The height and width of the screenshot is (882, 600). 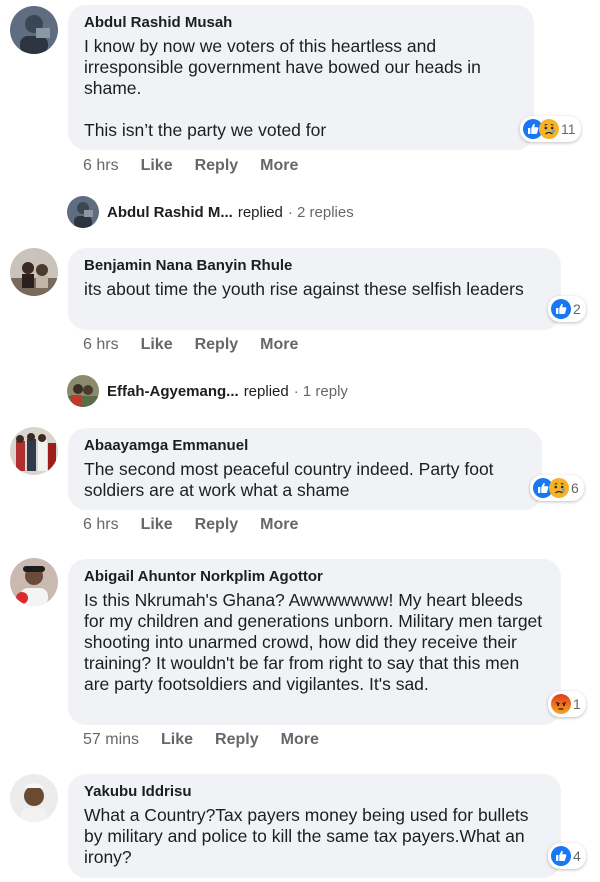 I want to click on comment-actions: 57 mins Like Reply More, so click(x=212, y=740).